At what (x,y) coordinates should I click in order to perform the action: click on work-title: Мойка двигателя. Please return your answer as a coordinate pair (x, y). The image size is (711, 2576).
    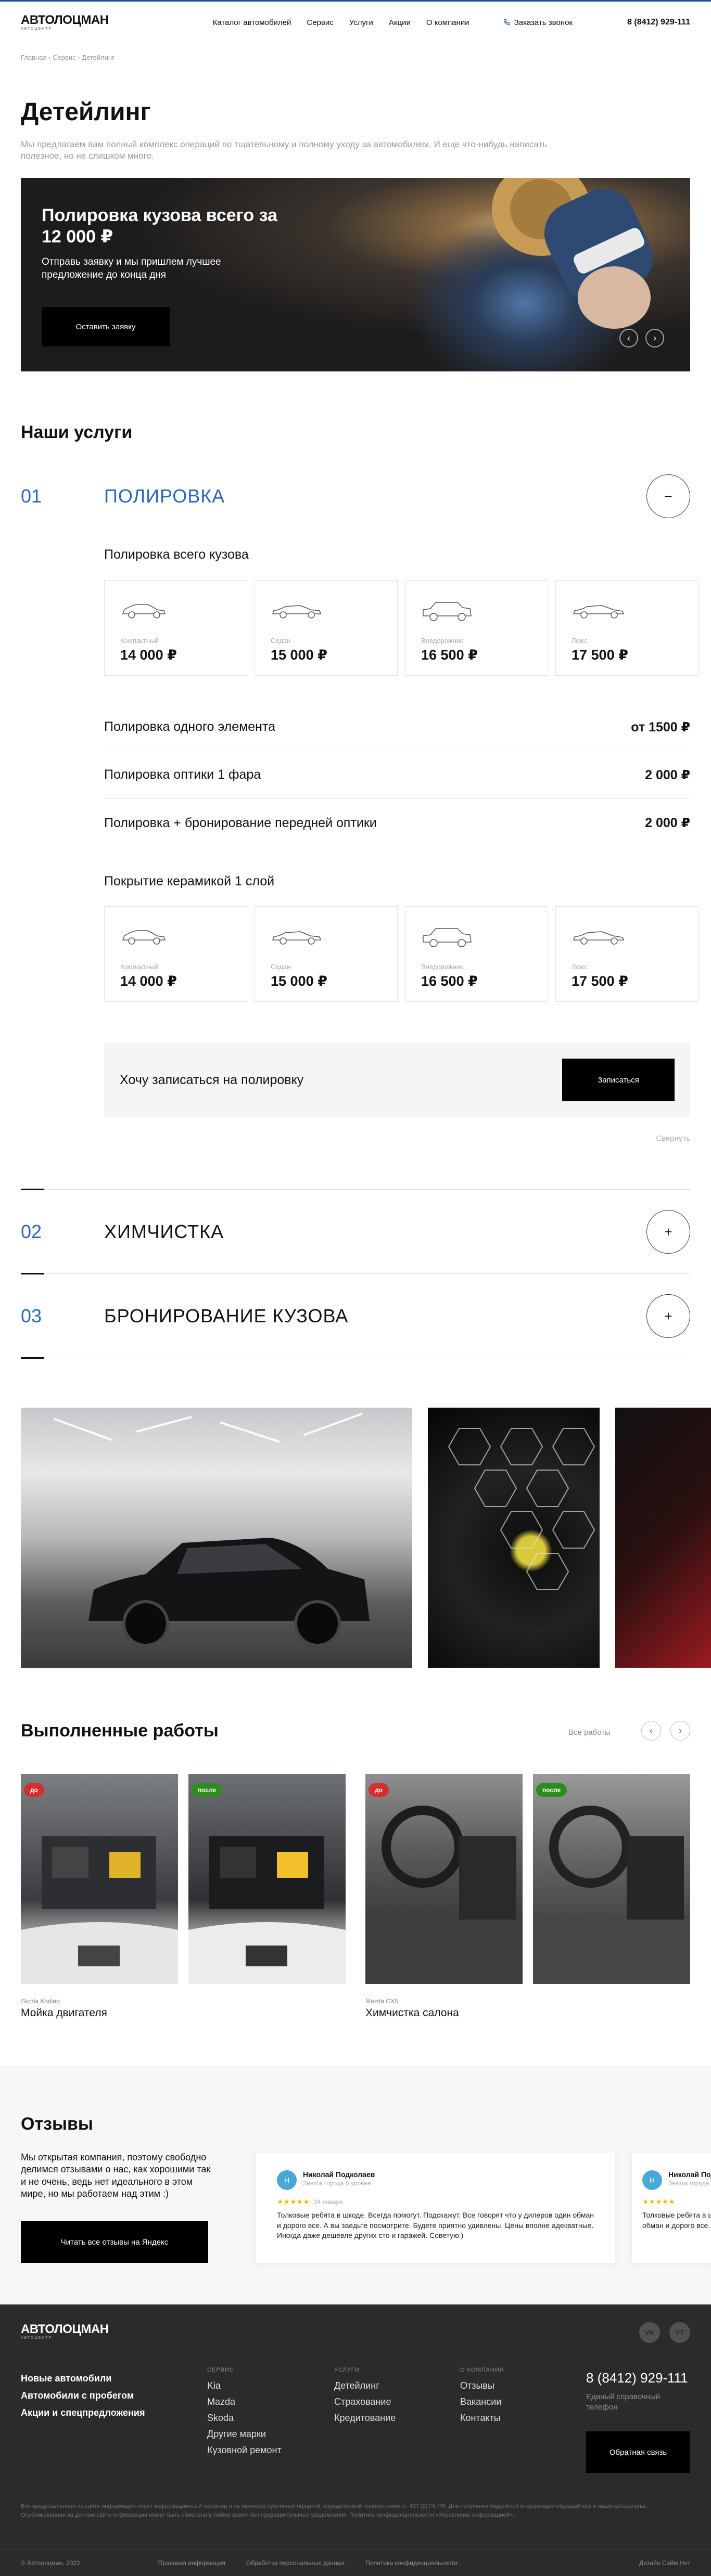
    Looking at the image, I should click on (64, 2013).